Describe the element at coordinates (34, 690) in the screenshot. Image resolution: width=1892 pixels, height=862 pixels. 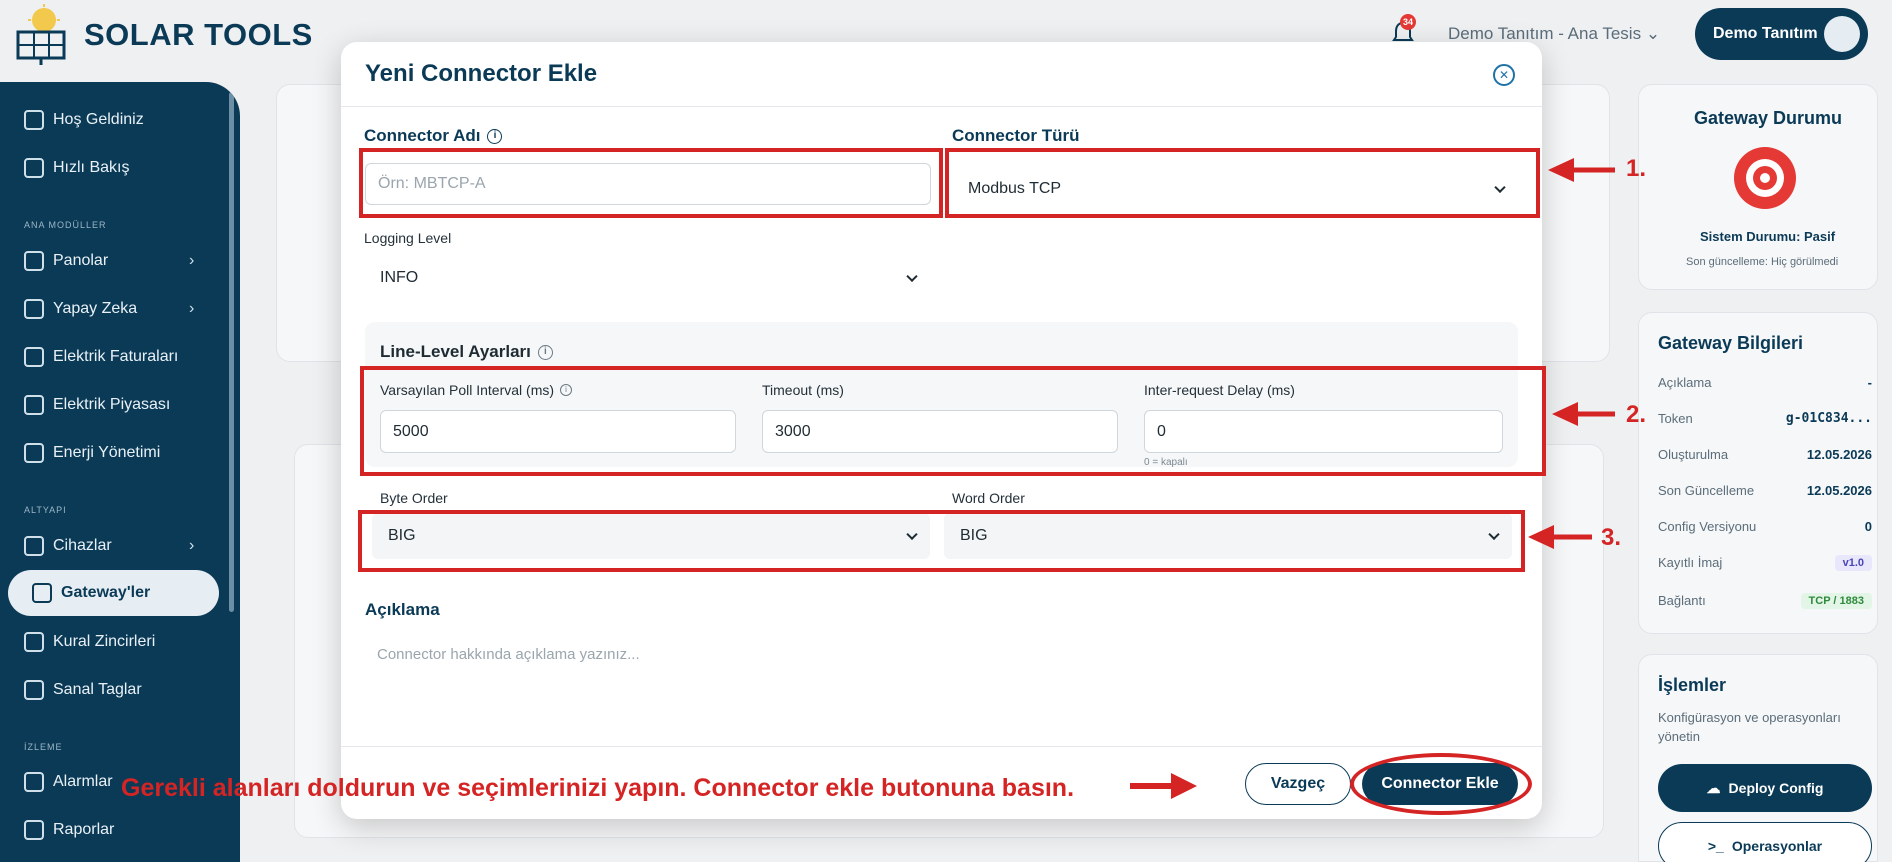
I see `pulse-icon` at that location.